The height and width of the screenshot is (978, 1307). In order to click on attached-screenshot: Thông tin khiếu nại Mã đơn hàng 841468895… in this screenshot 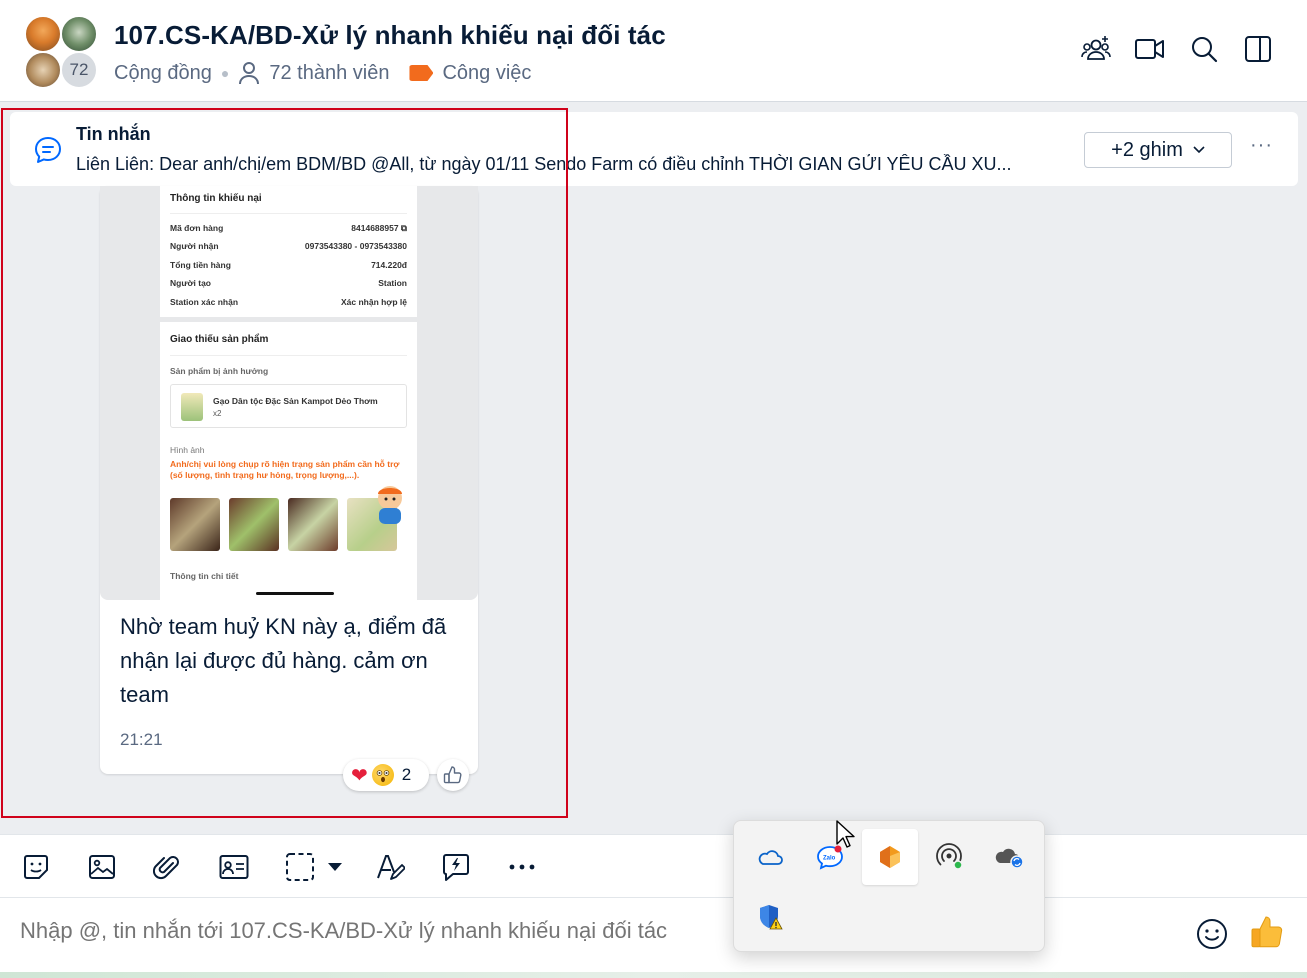, I will do `click(289, 393)`.